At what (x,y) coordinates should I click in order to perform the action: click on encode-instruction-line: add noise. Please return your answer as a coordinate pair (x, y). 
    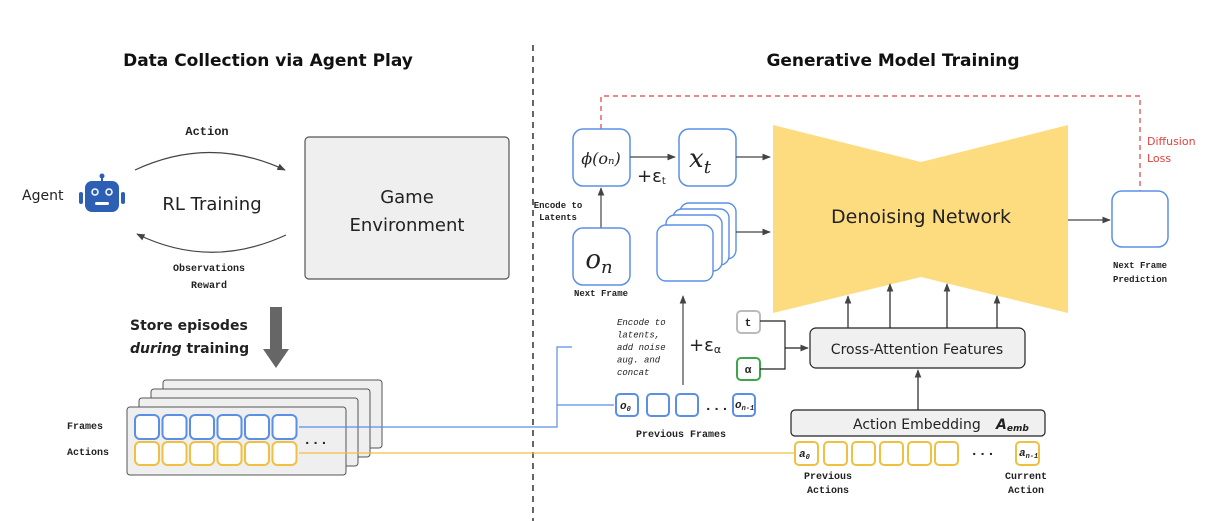
    Looking at the image, I should click on (641, 348).